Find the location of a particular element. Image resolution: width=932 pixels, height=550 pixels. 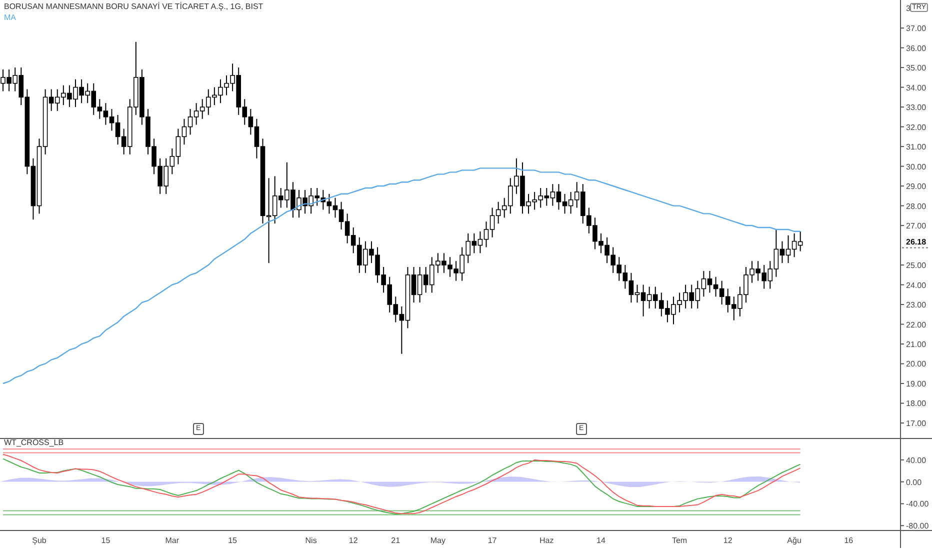

price-tick-label: 21.00 is located at coordinates (916, 344).